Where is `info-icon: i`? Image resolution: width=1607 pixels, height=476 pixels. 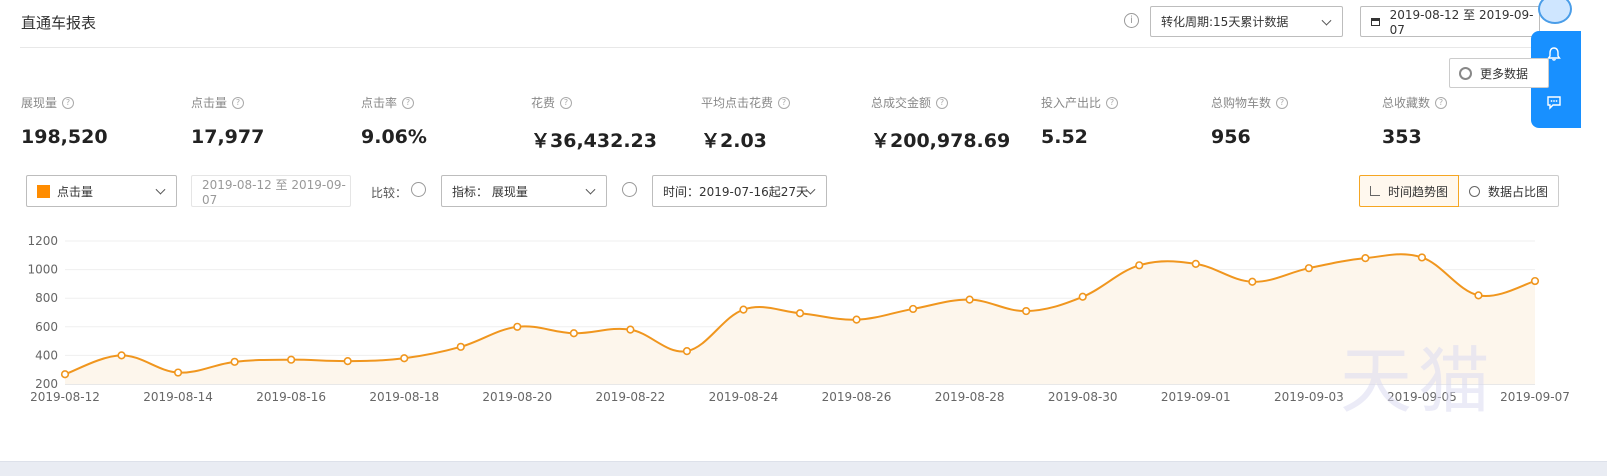
info-icon: i is located at coordinates (1131, 20).